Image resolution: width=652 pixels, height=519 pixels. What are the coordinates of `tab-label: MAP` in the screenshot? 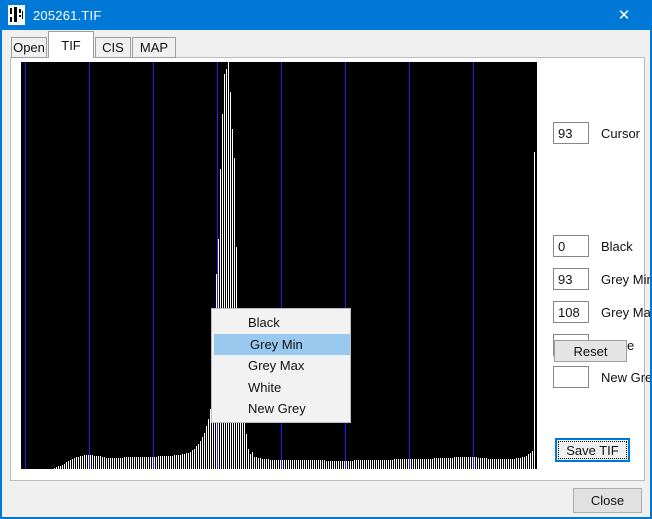 It's located at (154, 47).